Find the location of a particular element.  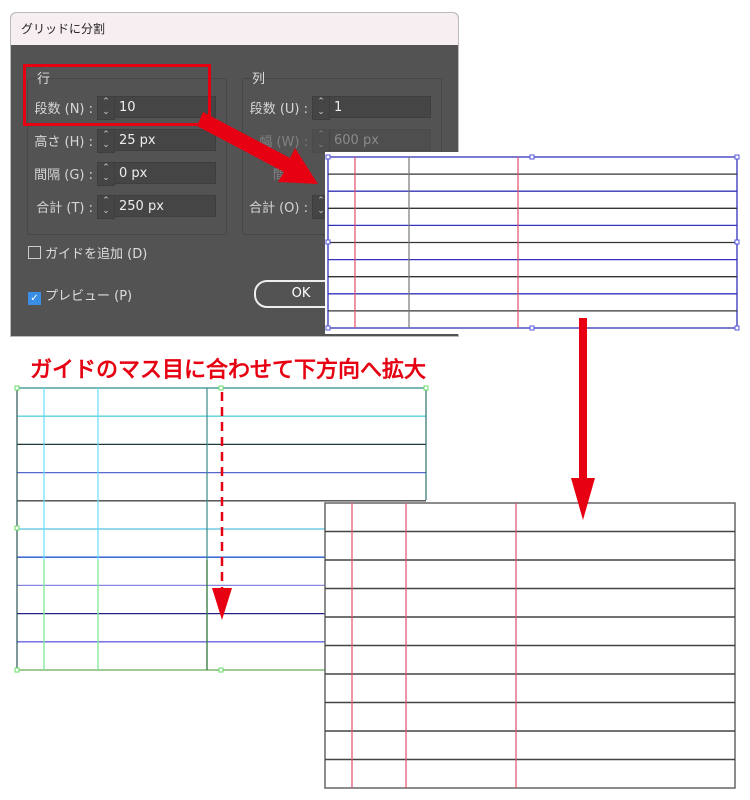

down-arrow-shaft is located at coordinates (583, 403).